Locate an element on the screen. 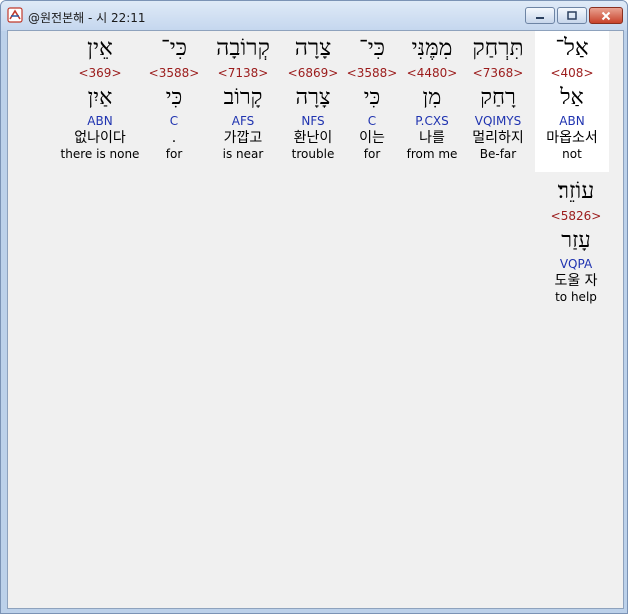 This screenshot has height=614, width=628. hebrew-word: אֵין is located at coordinates (100, 48).